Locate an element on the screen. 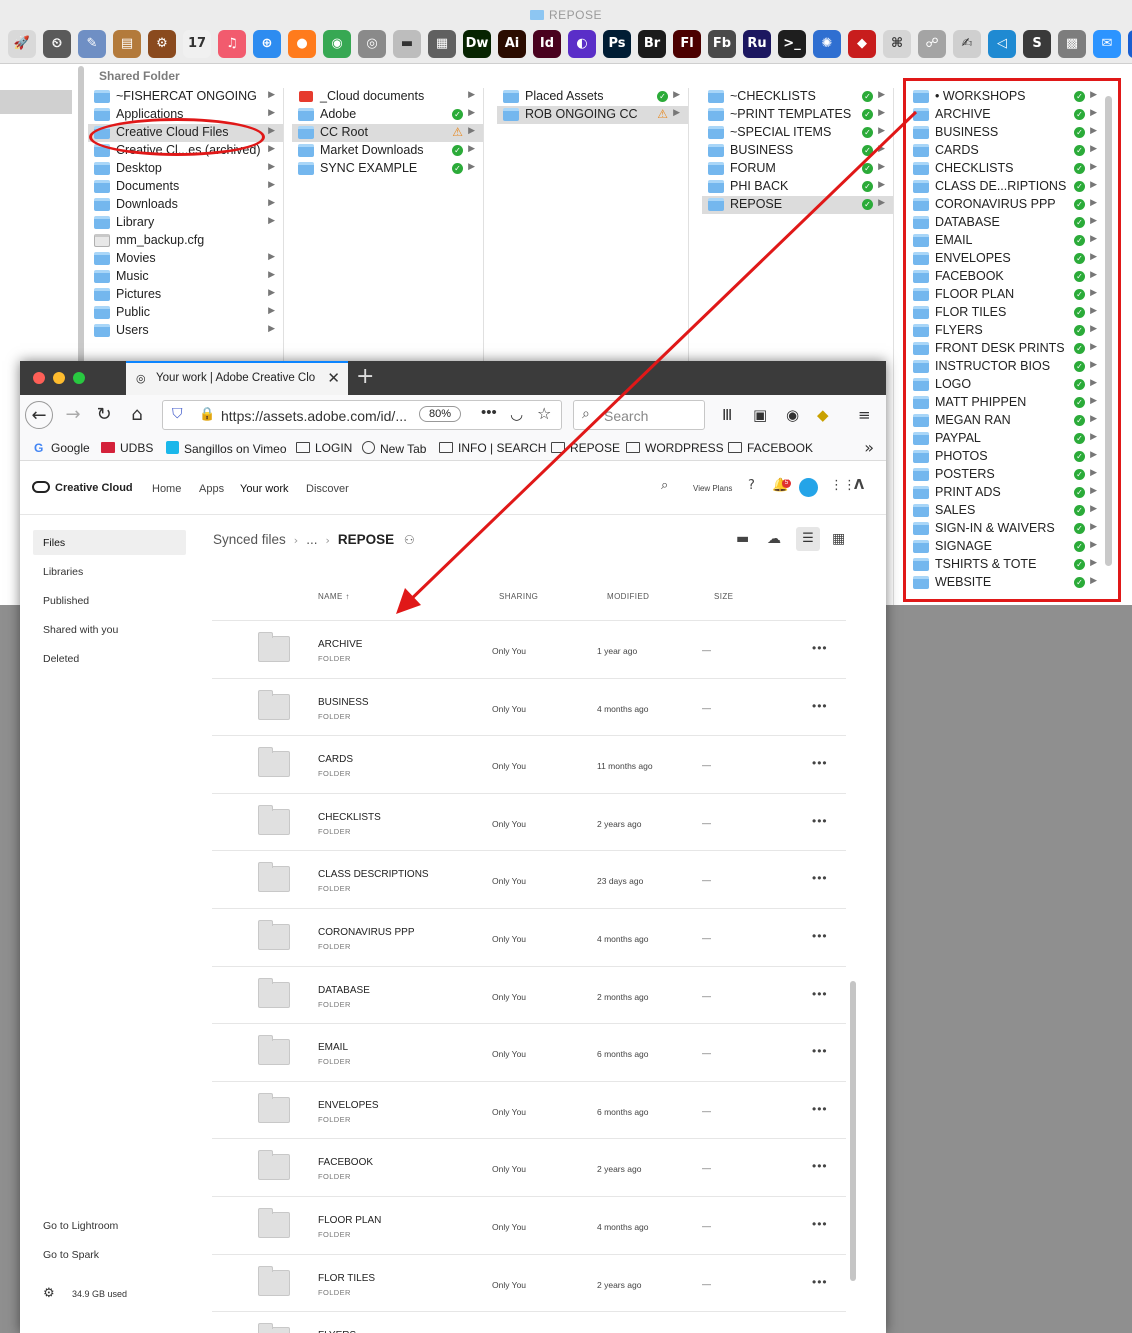 The height and width of the screenshot is (1333, 1132). disk-icon: ◎ is located at coordinates (372, 43).